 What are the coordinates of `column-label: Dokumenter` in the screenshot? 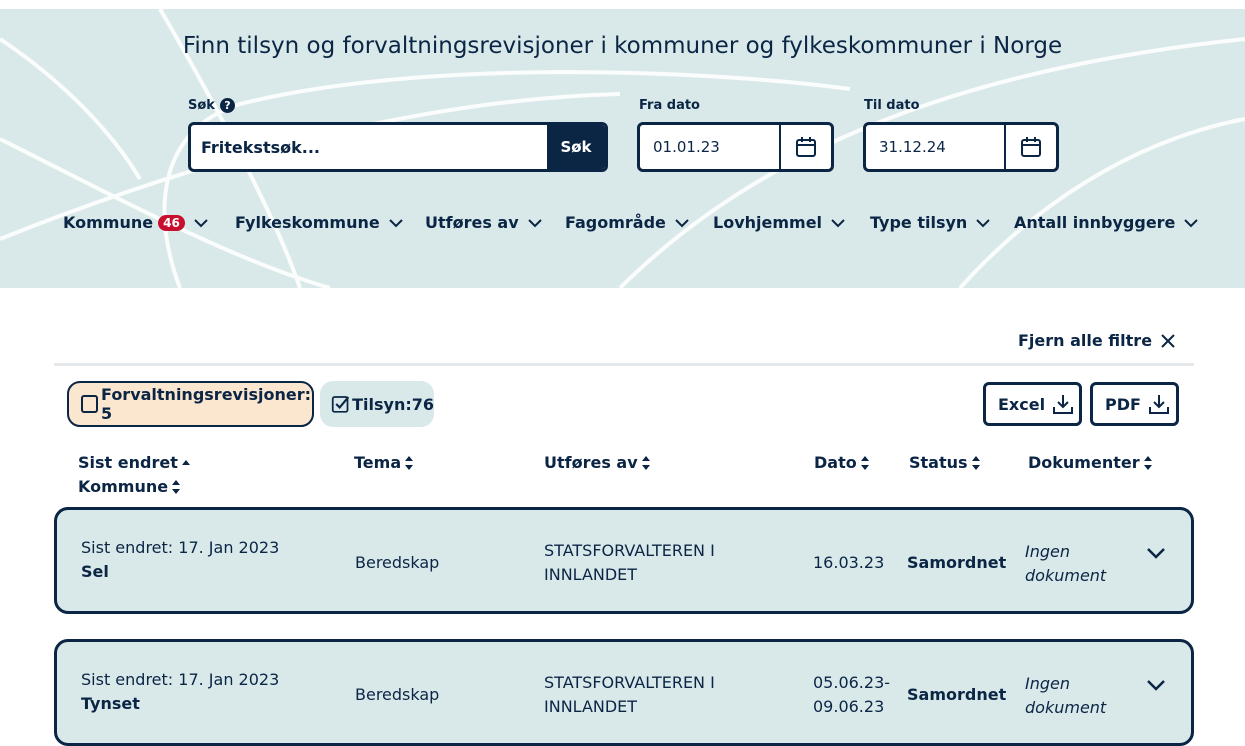 It's located at (1084, 462).